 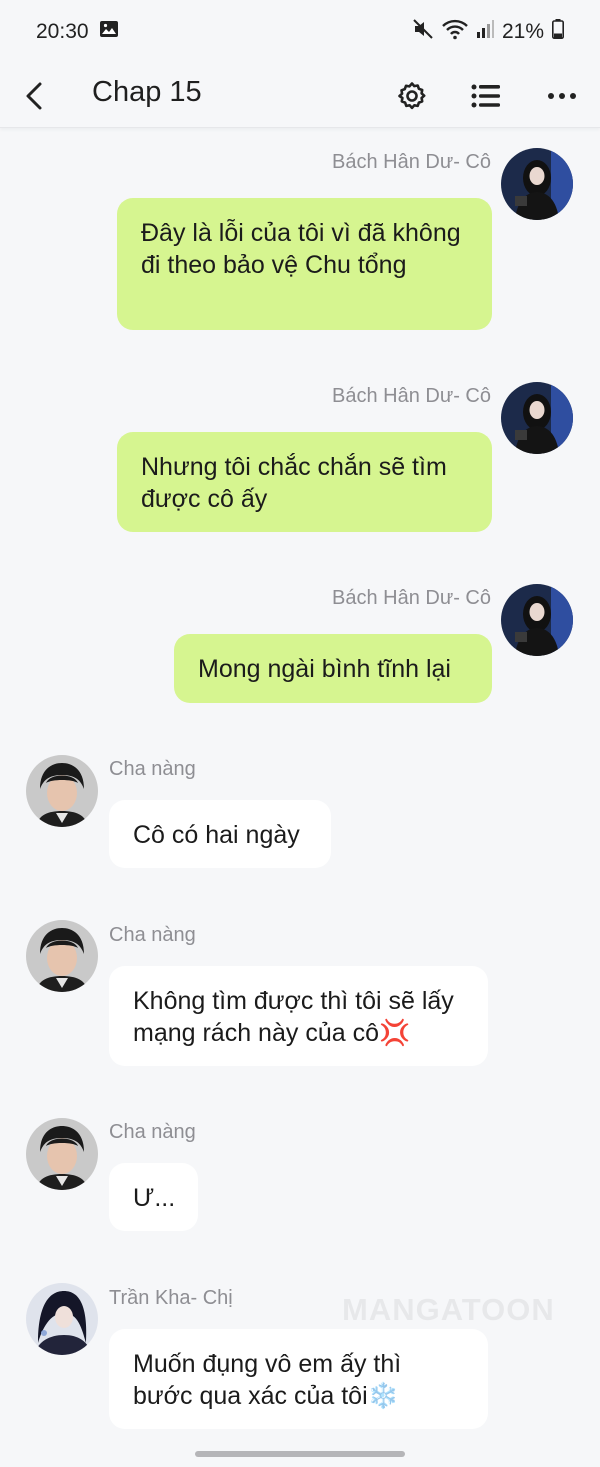 I want to click on battery-text: 21%, so click(x=522, y=31).